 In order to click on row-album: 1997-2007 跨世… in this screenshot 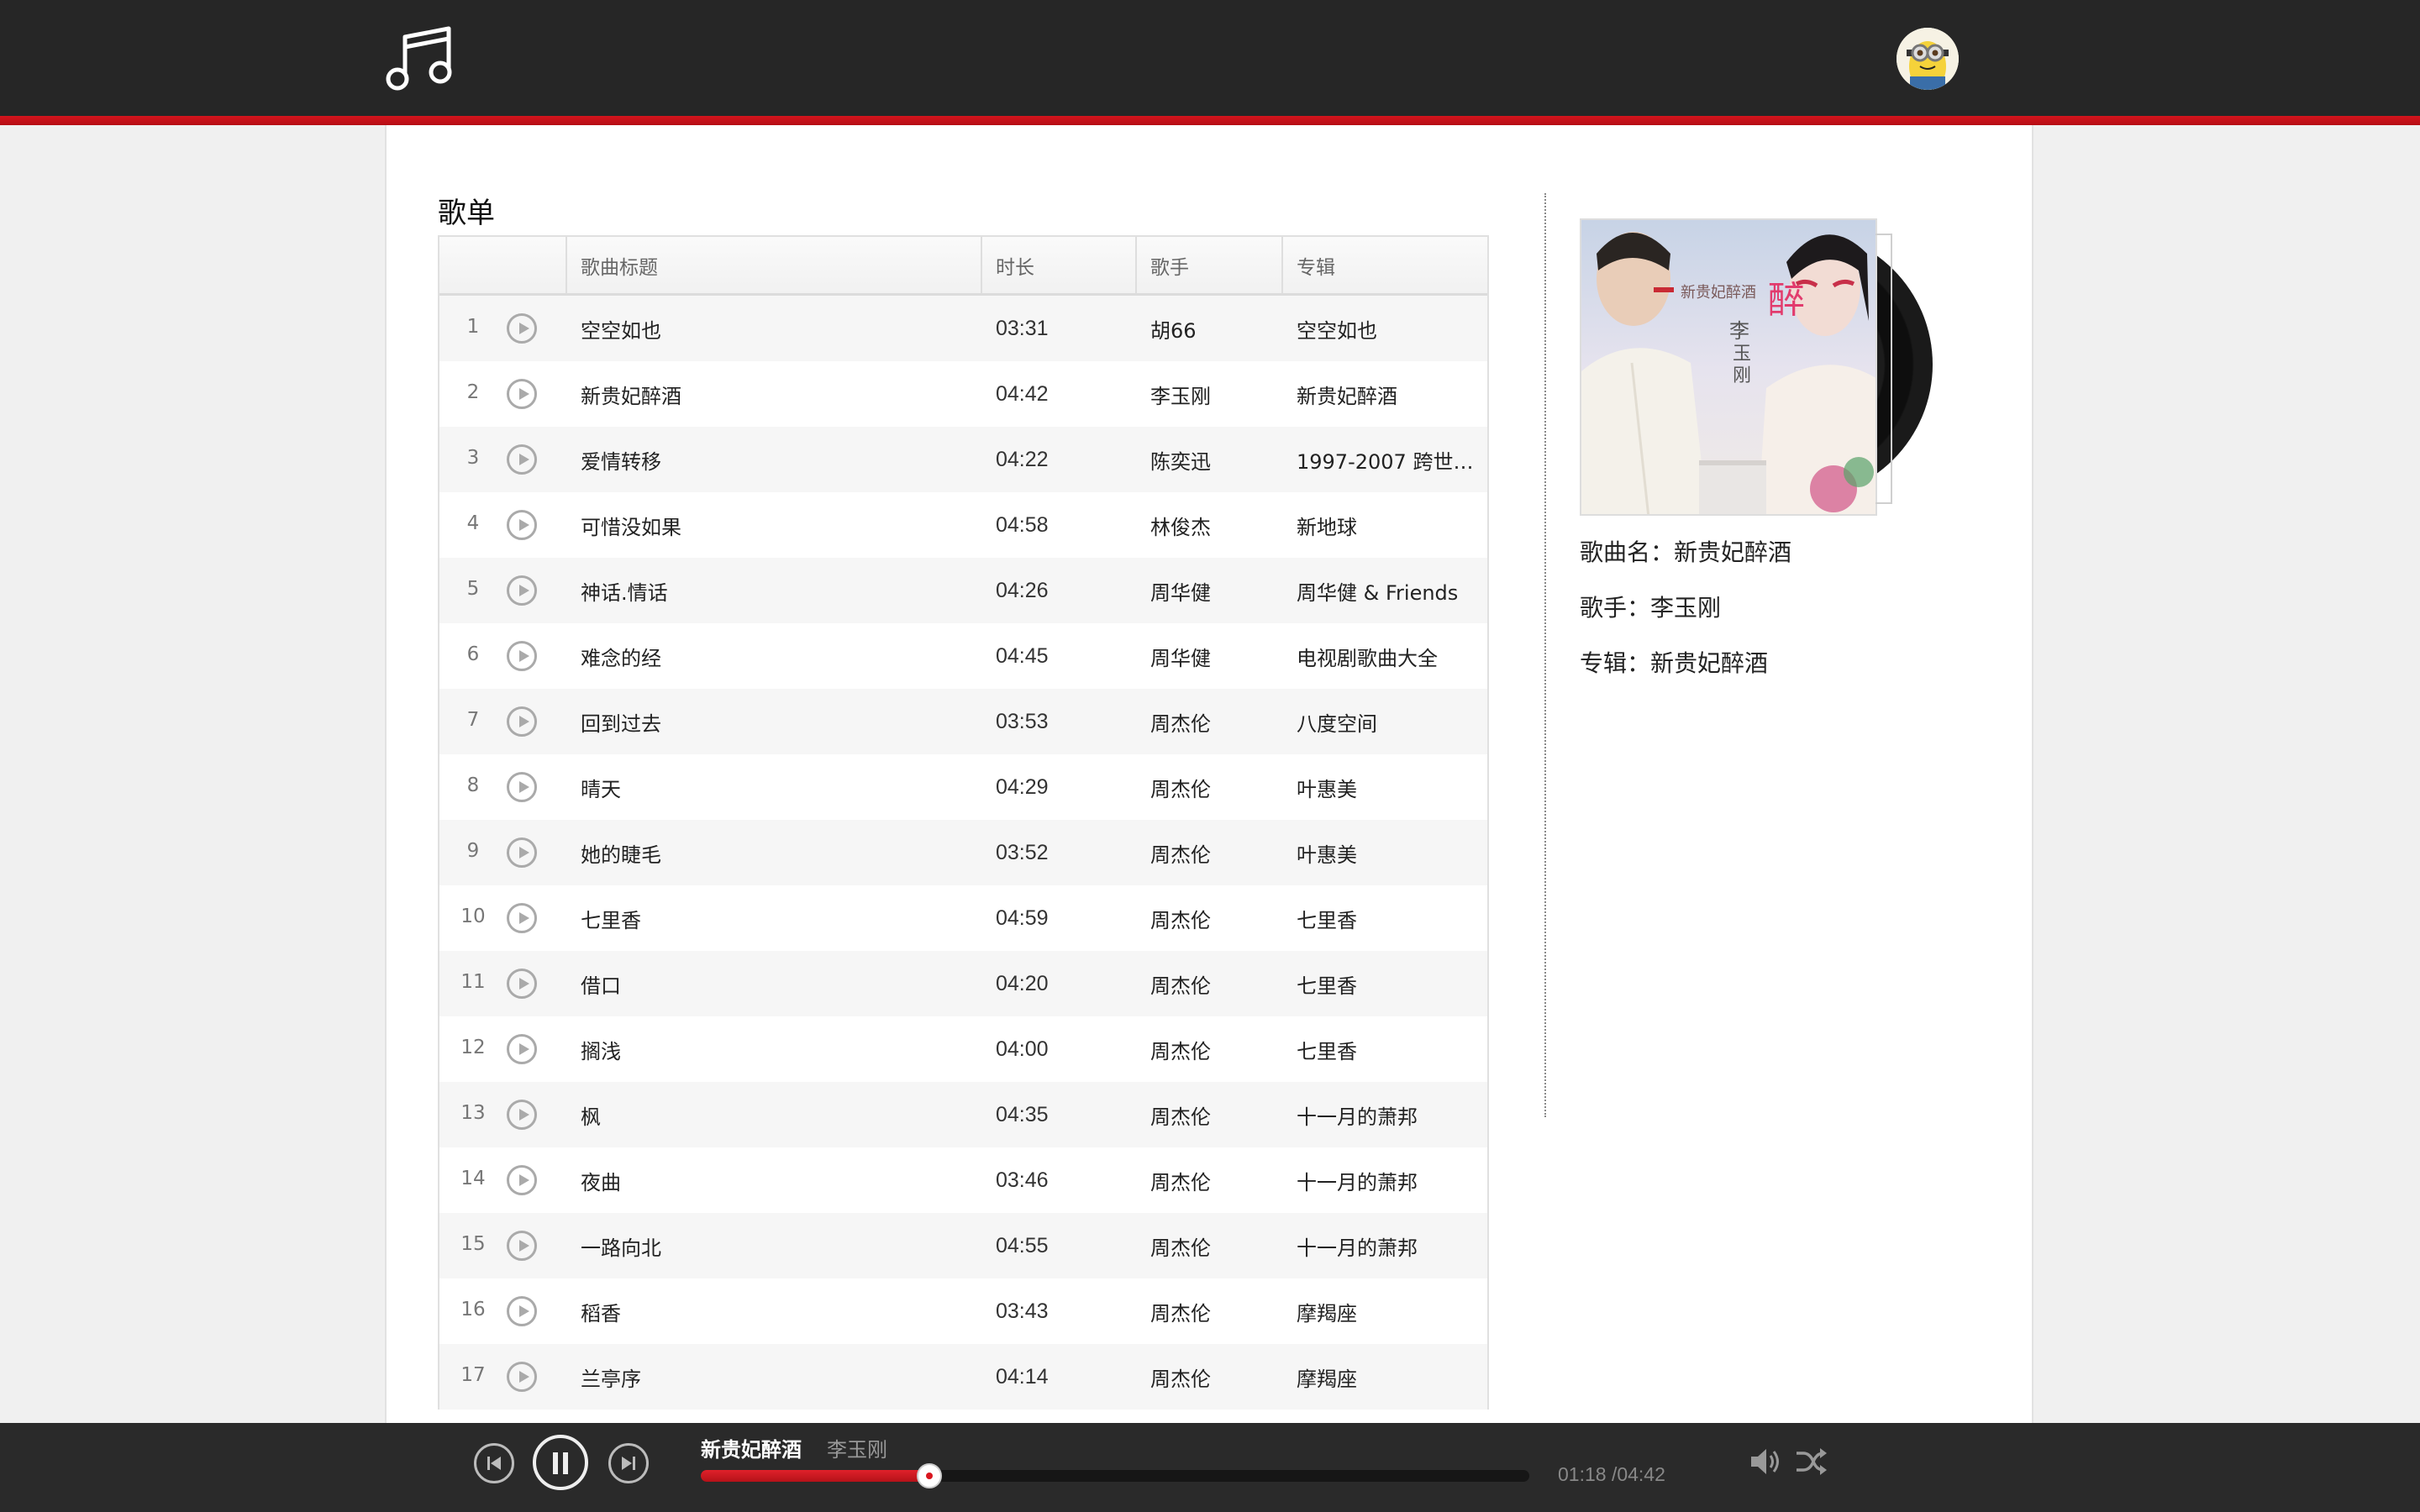, I will do `click(1384, 460)`.